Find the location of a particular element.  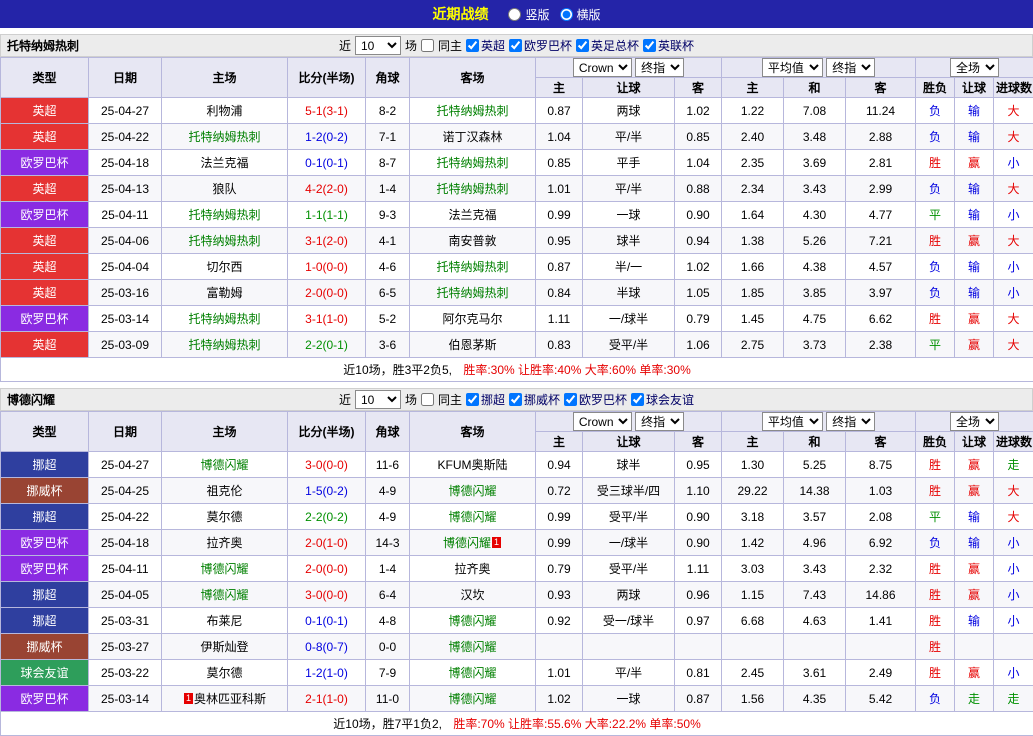

match-date: 25-03-27 is located at coordinates (125, 647).